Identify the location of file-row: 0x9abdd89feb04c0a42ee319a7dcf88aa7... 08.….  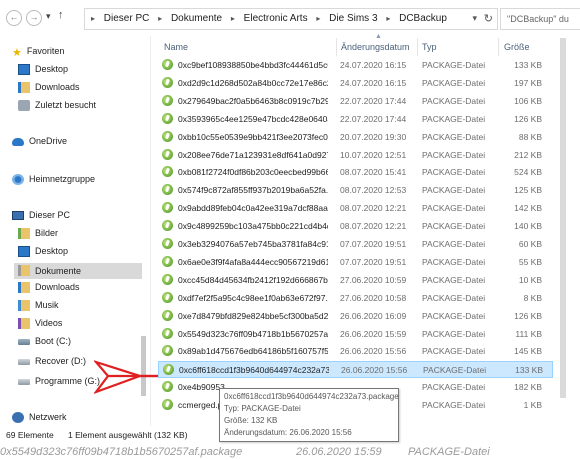
(354, 208).